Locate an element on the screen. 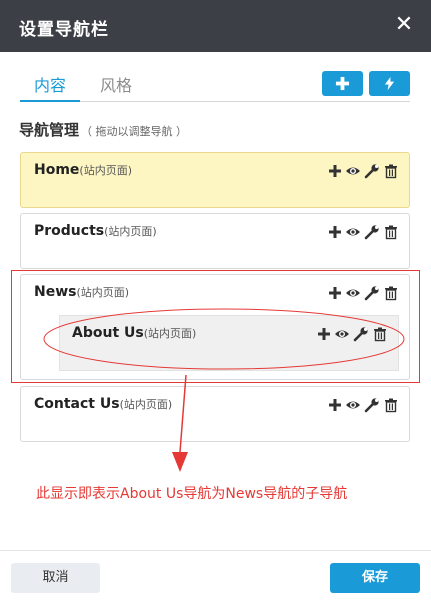  close-icon: ✕ is located at coordinates (404, 25).